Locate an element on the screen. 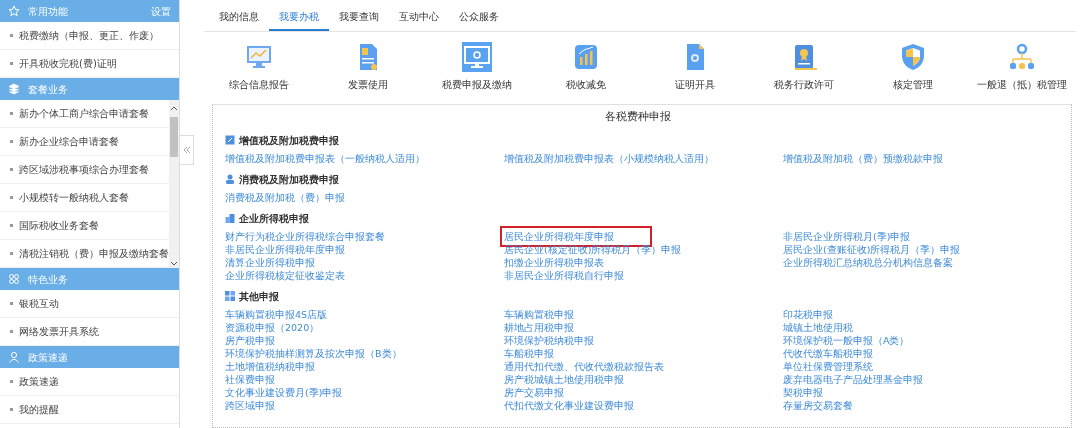 This screenshot has height=428, width=1080. link: 土地增值税纳税申报 is located at coordinates (270, 366).